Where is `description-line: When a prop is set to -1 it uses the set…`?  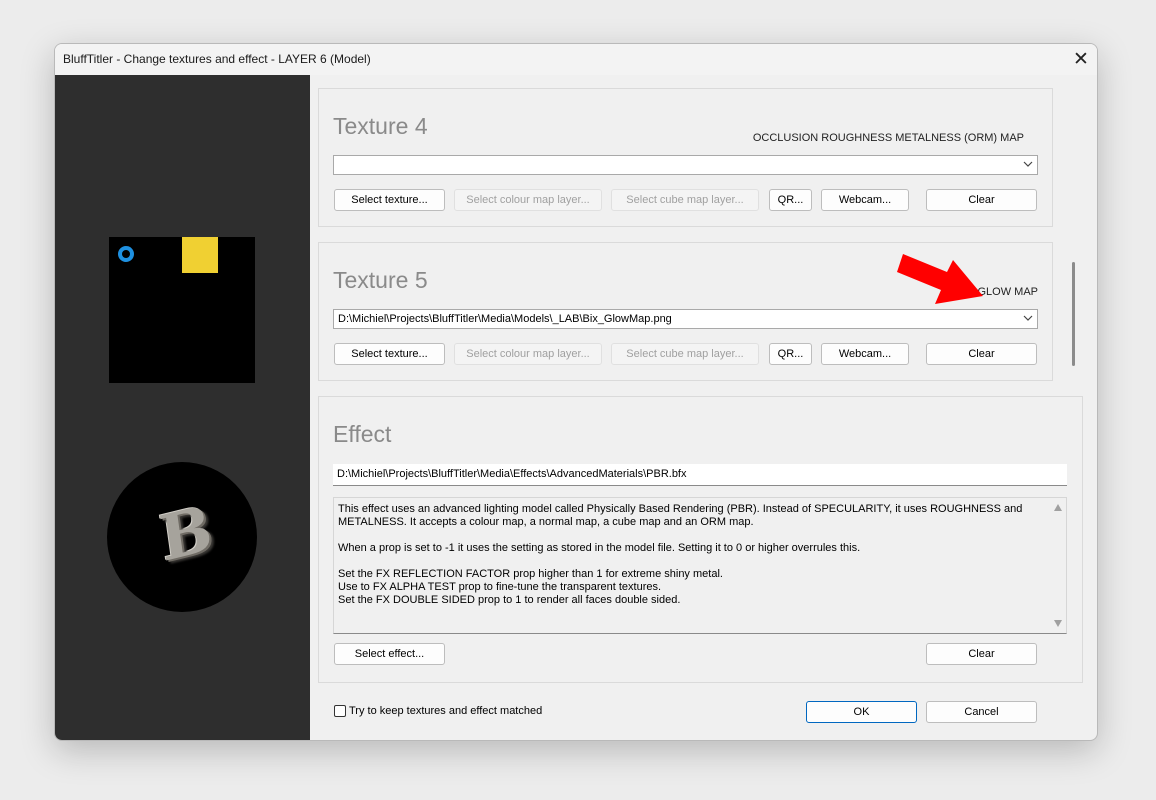
description-line: When a prop is set to -1 it uses the set… is located at coordinates (599, 548).